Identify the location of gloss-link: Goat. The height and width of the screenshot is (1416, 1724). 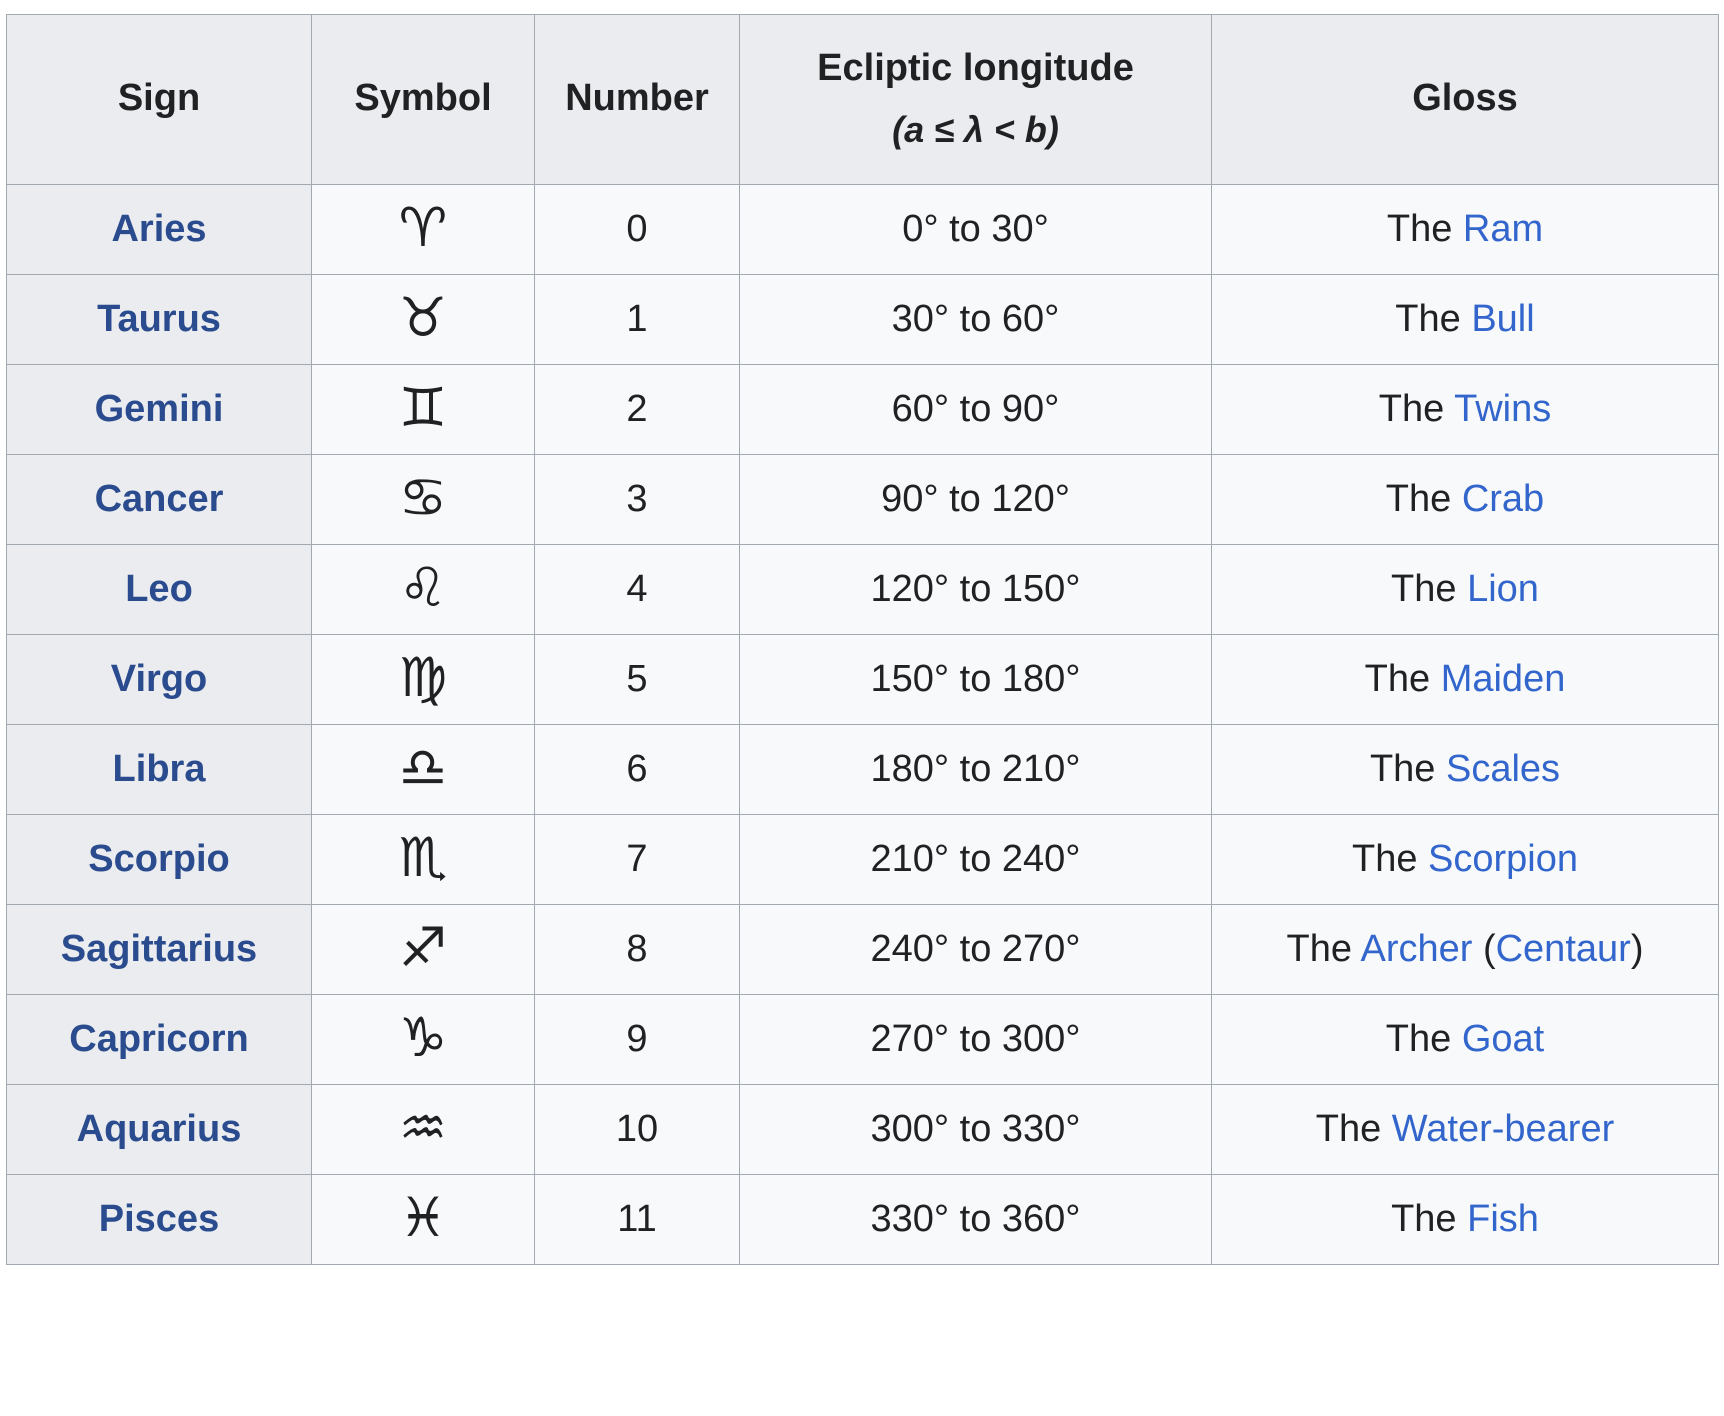
(1503, 1039).